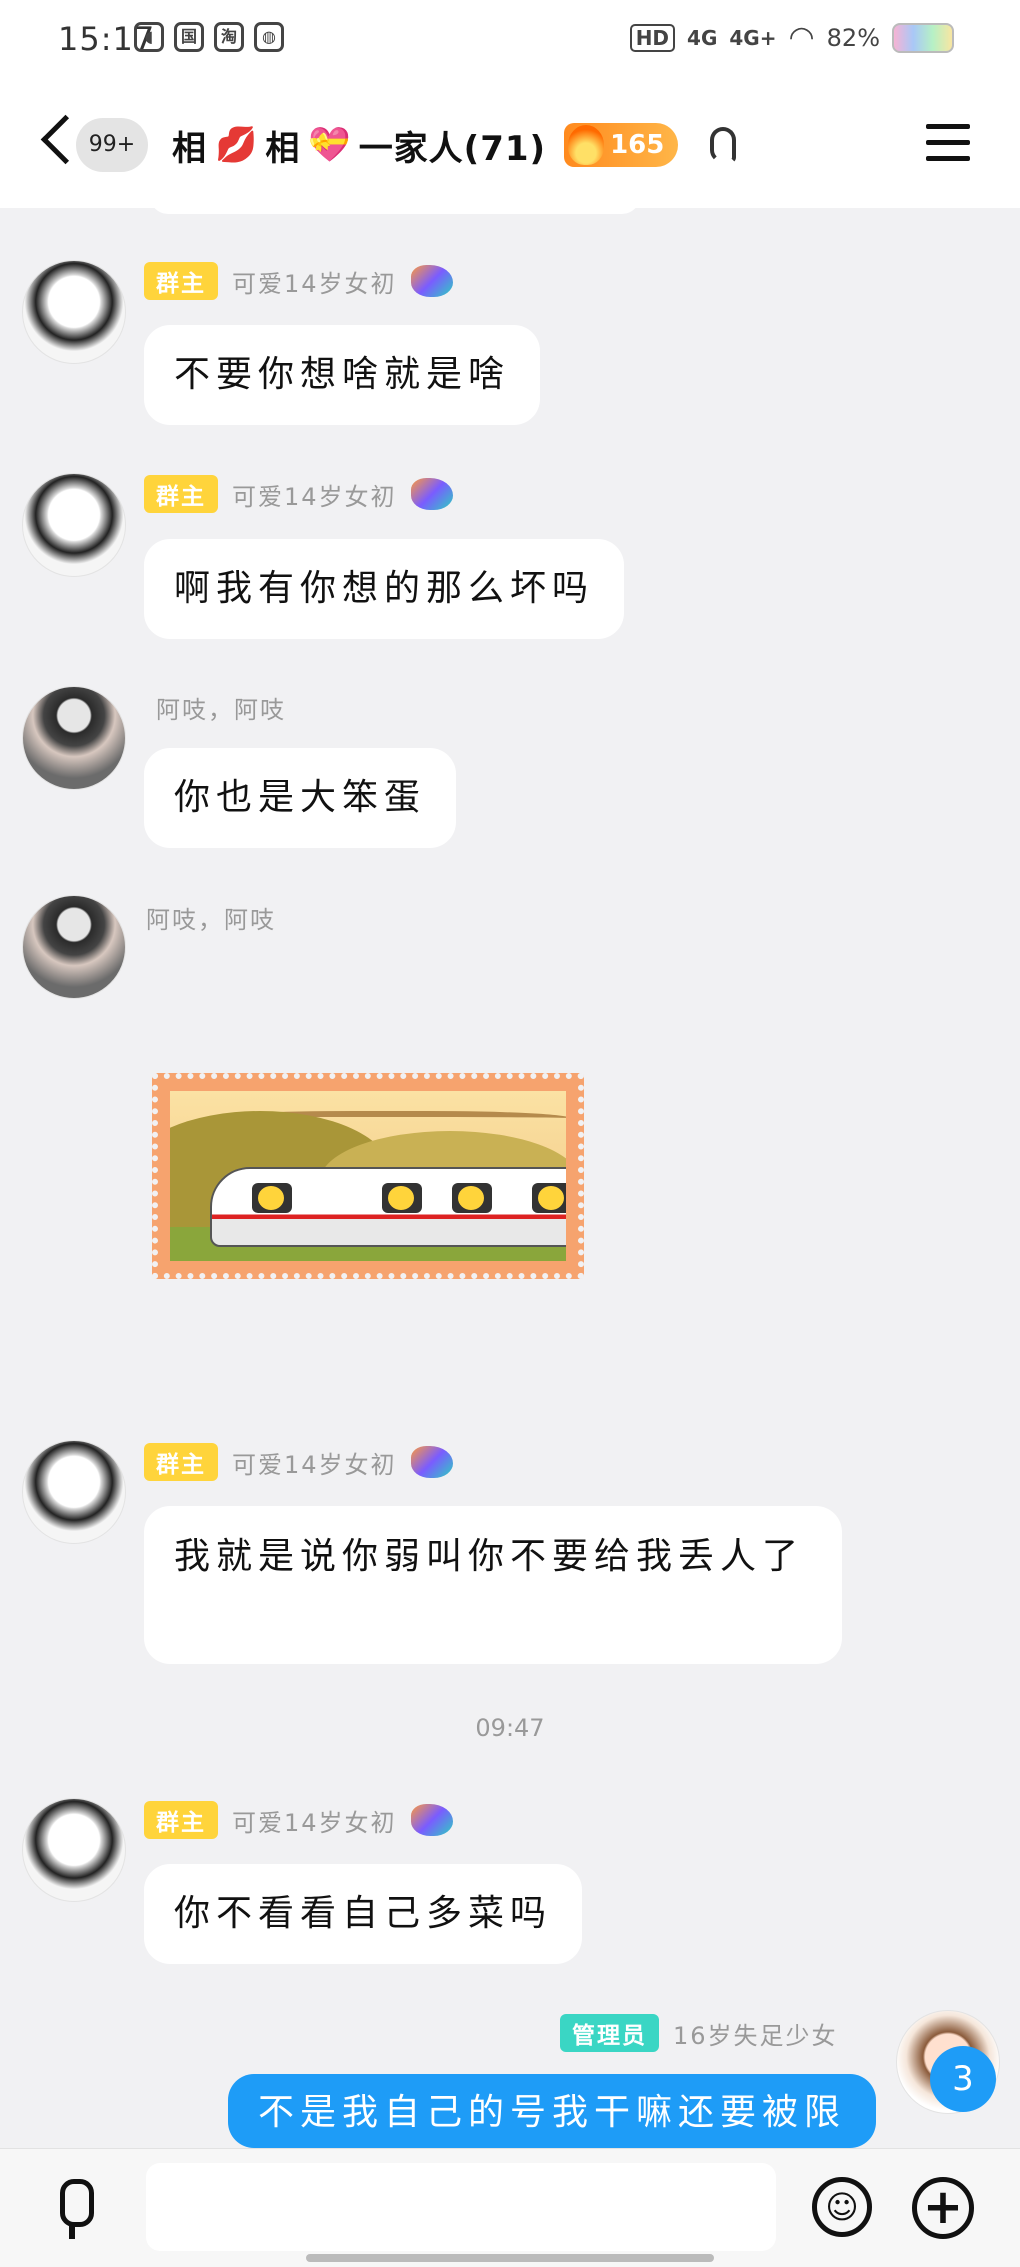 Image resolution: width=1020 pixels, height=2267 pixels. Describe the element at coordinates (723, 145) in the screenshot. I see `ear-icon` at that location.